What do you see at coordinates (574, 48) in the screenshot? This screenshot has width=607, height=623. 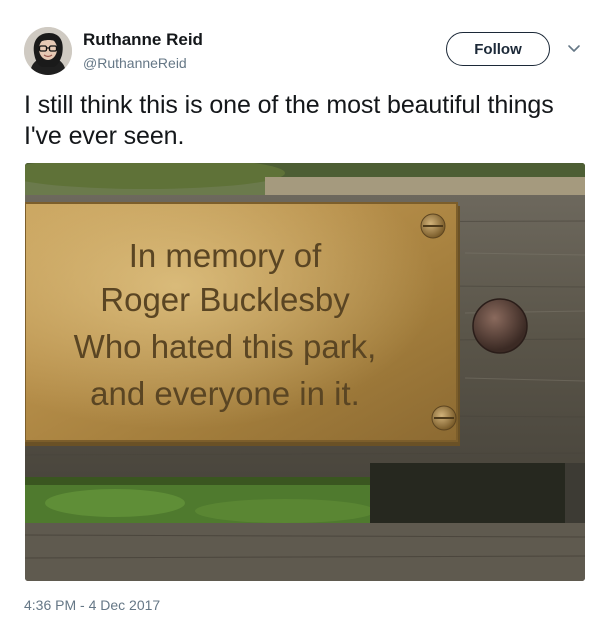 I see `chevron-down-icon` at bounding box center [574, 48].